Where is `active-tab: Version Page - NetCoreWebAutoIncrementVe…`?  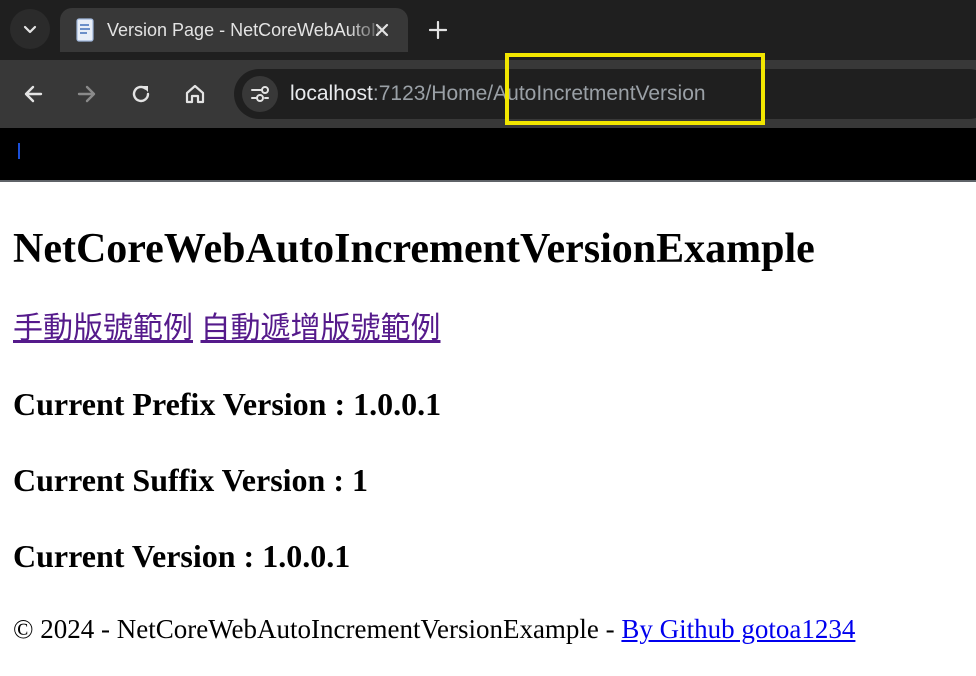 active-tab: Version Page - NetCoreWebAutoIncrementVe… is located at coordinates (234, 30).